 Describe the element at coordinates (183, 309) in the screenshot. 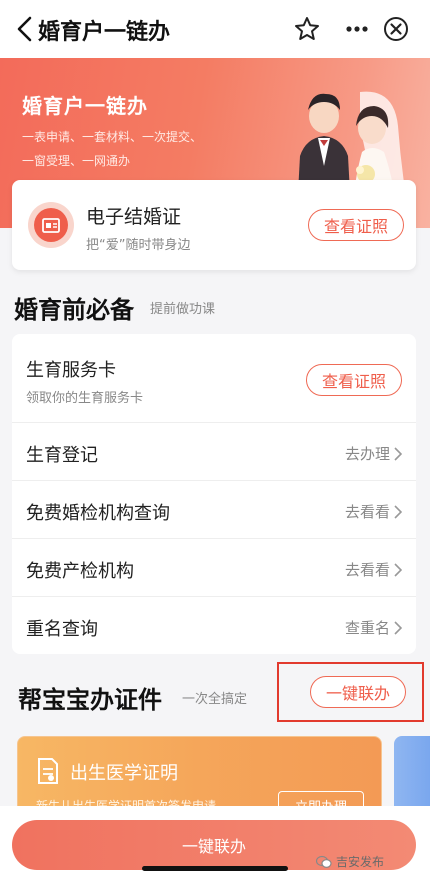

I see `section-subtitle-prep: 提前做功课` at that location.